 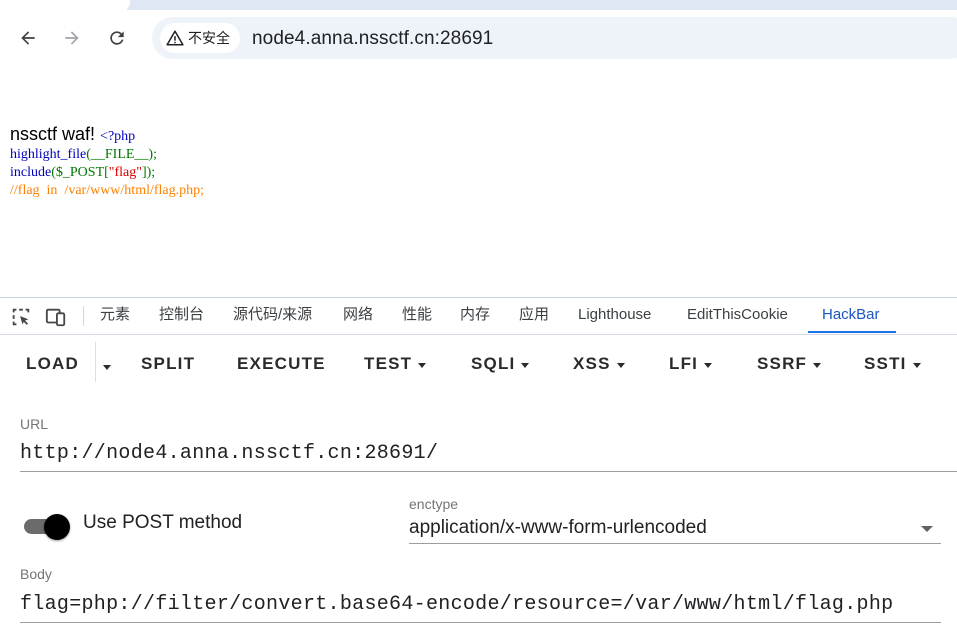 I want to click on post-method-label: Use POST method, so click(x=162, y=523).